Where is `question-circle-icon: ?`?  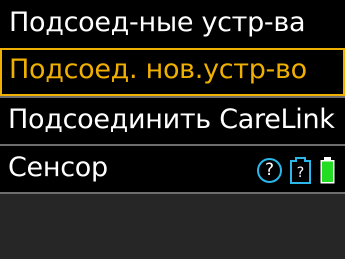 question-circle-icon: ? is located at coordinates (269, 170).